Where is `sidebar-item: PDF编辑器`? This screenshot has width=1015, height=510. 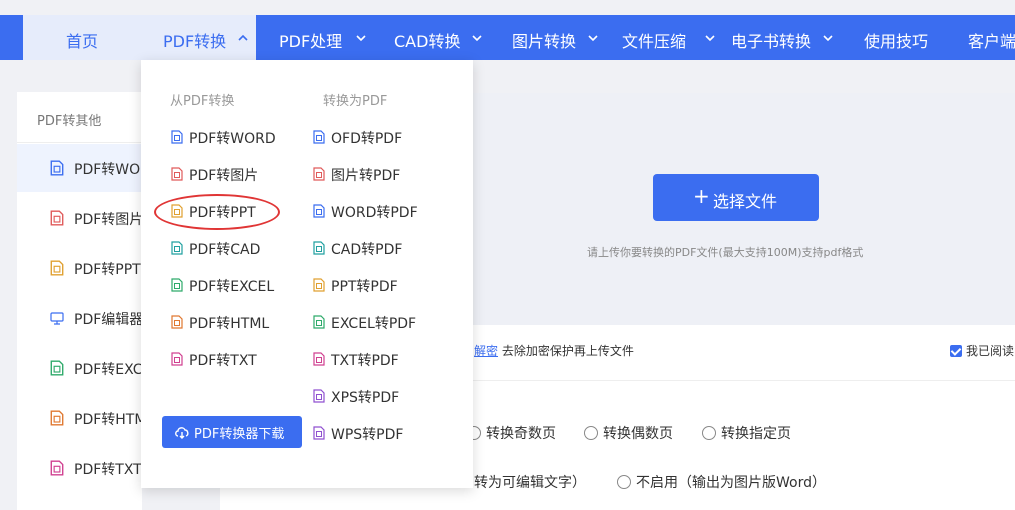
sidebar-item: PDF编辑器 is located at coordinates (80, 318).